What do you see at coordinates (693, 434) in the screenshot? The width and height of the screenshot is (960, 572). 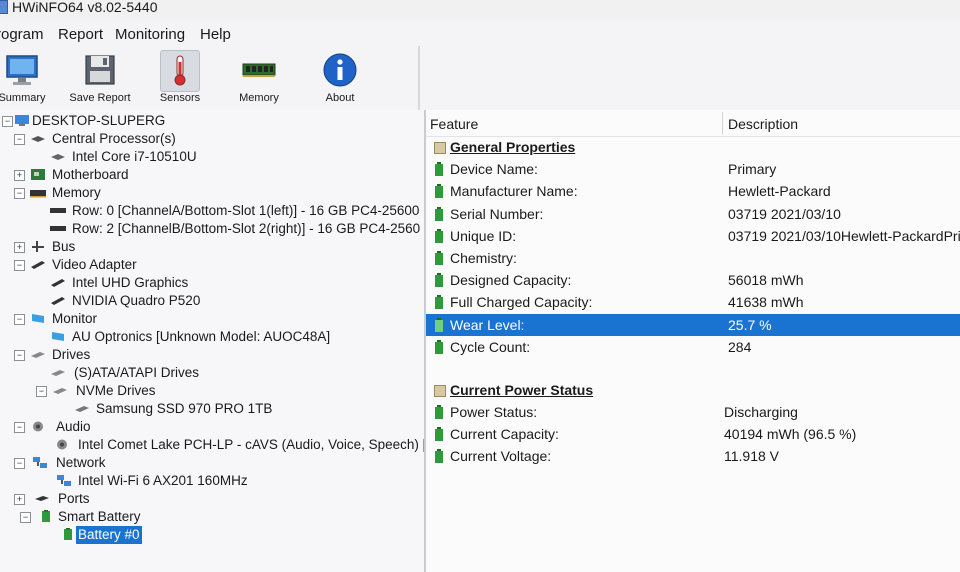 I see `detail-row: Current Capacity: 40194 mWh (96.5 %)` at bounding box center [693, 434].